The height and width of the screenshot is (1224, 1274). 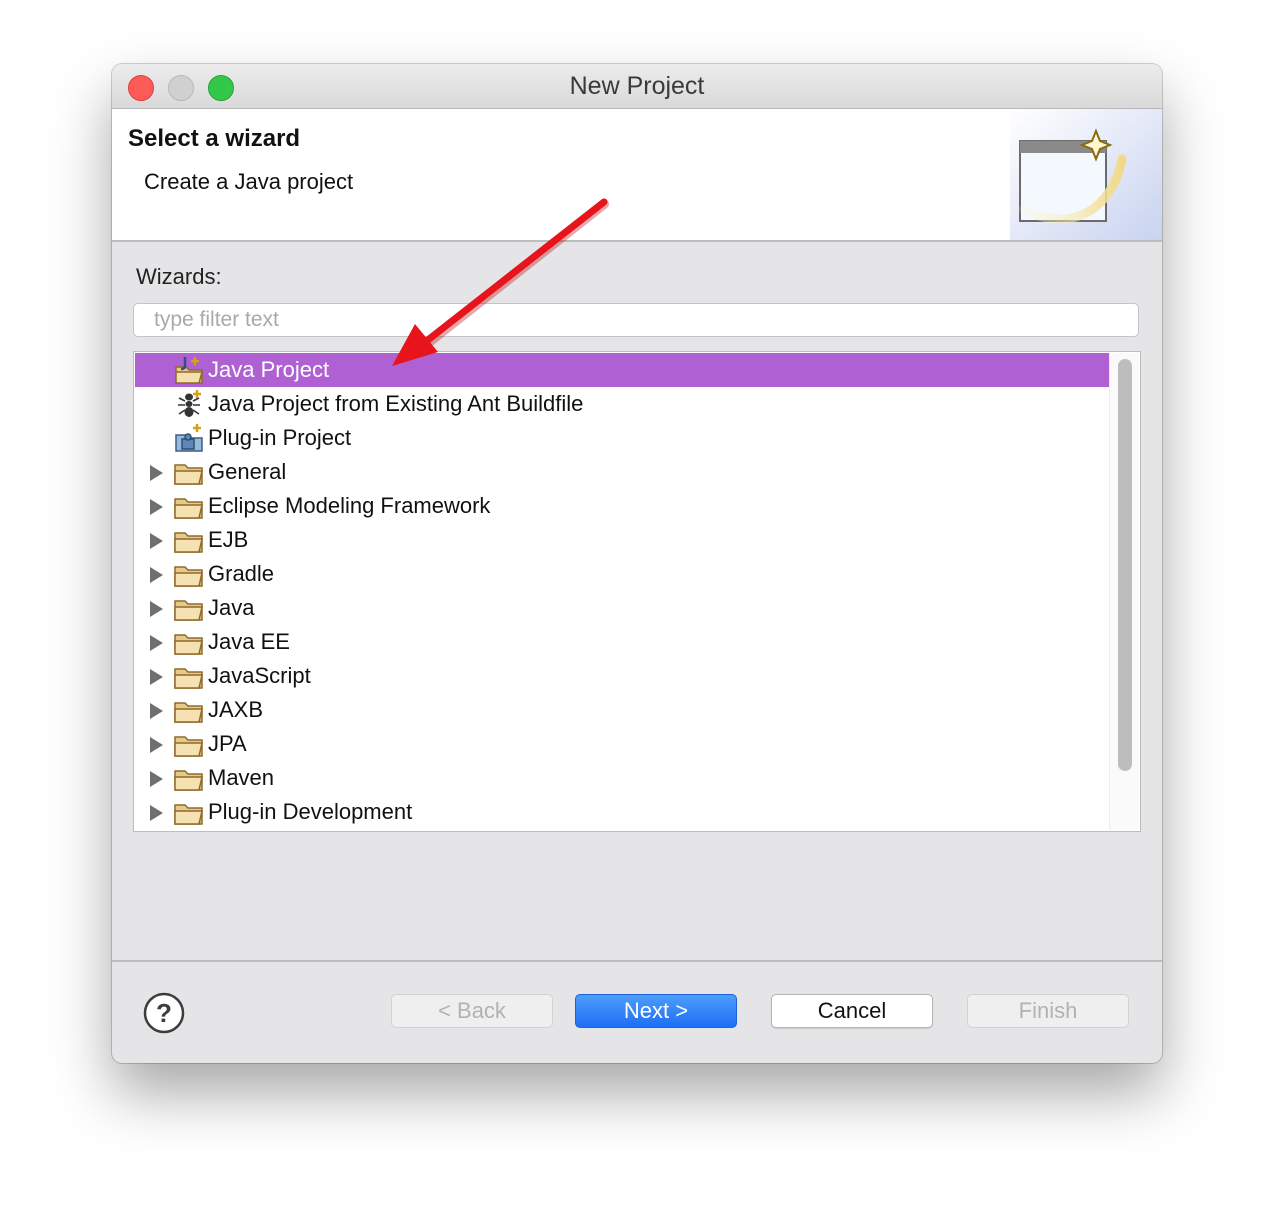 What do you see at coordinates (500, 282) in the screenshot?
I see `annotation-arrow-icon` at bounding box center [500, 282].